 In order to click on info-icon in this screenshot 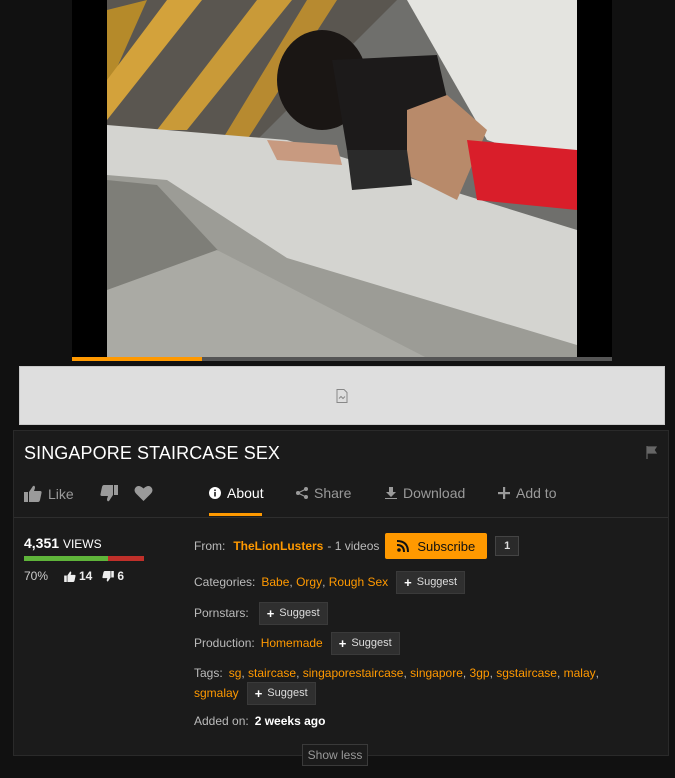, I will do `click(215, 493)`.